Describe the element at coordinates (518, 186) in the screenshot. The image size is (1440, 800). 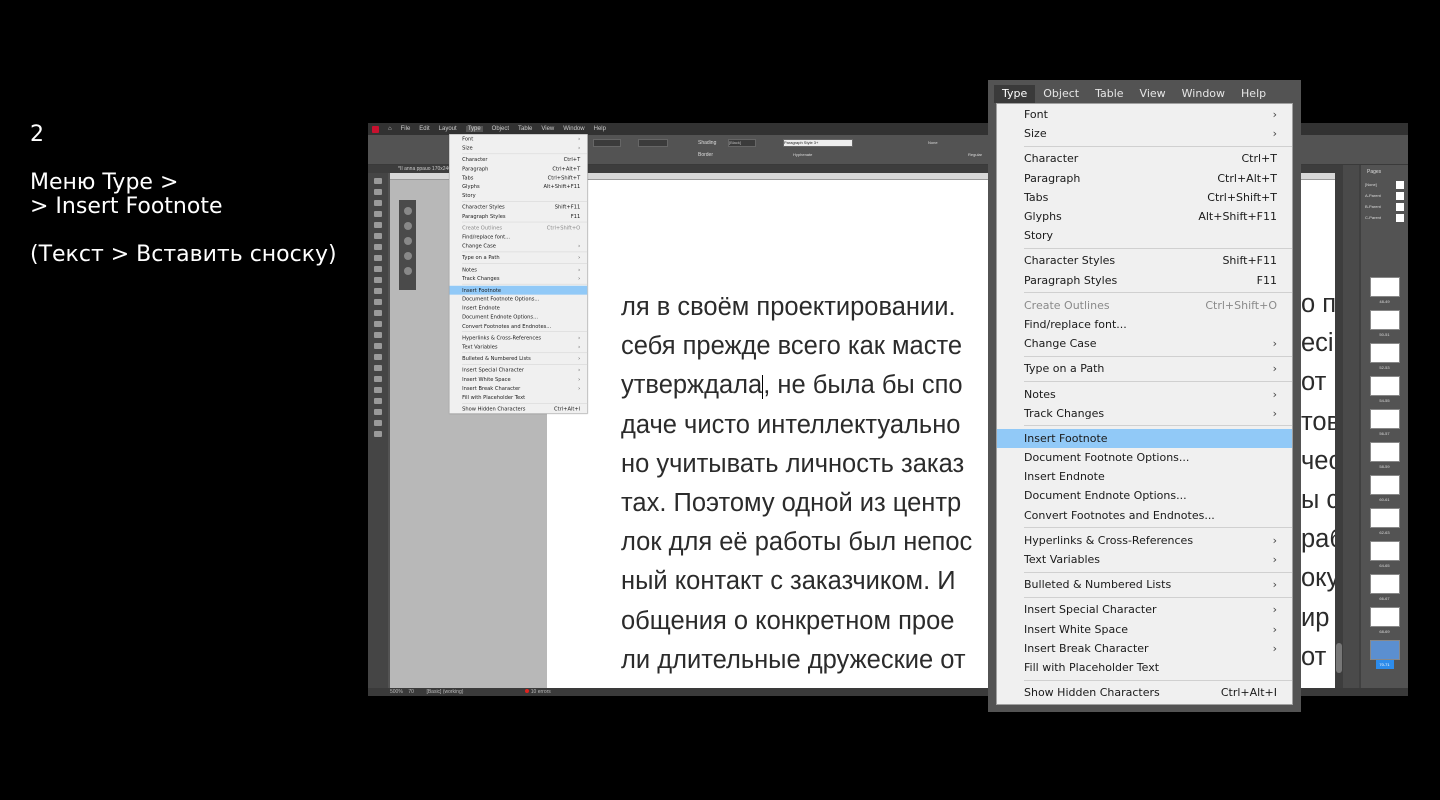
I see `small-menu-item-glyphs: Glyphs Alt+Shift+F11` at that location.